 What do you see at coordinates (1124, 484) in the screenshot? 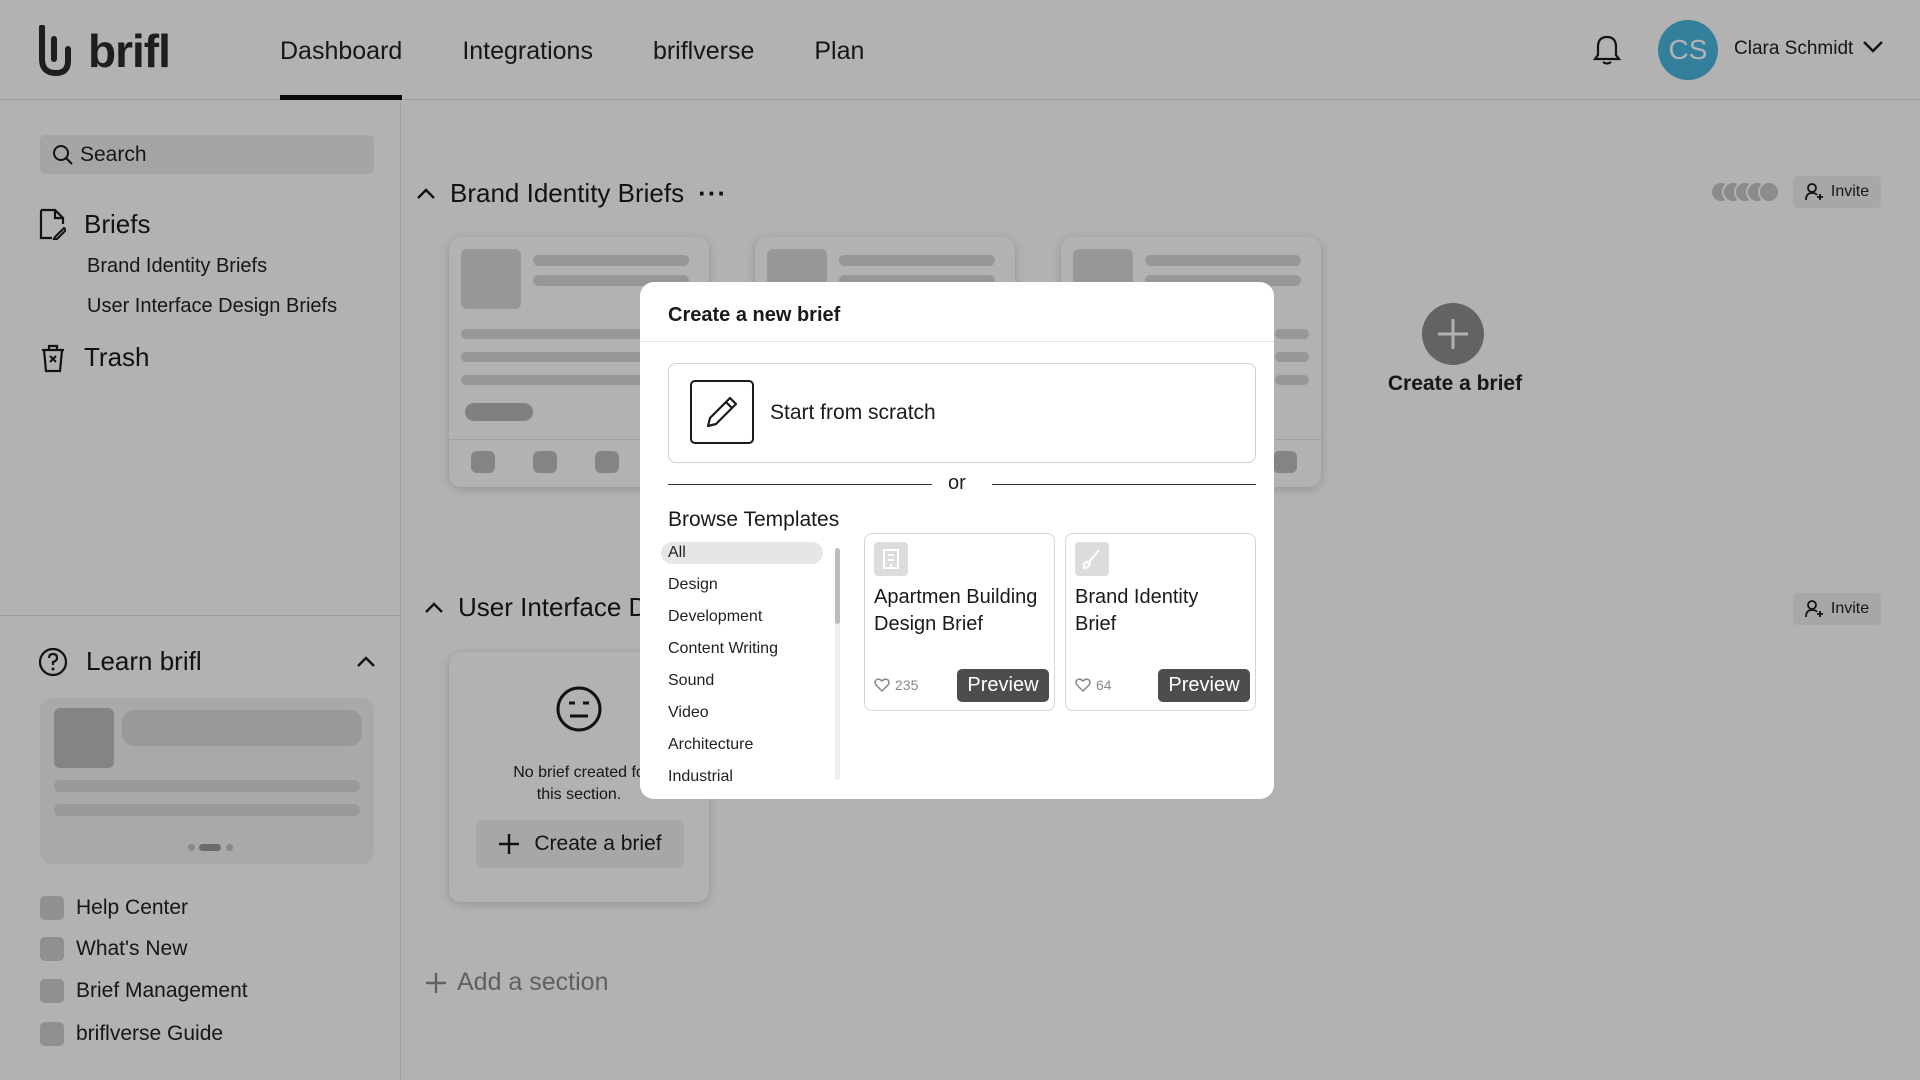
I see `or-divider-right` at bounding box center [1124, 484].